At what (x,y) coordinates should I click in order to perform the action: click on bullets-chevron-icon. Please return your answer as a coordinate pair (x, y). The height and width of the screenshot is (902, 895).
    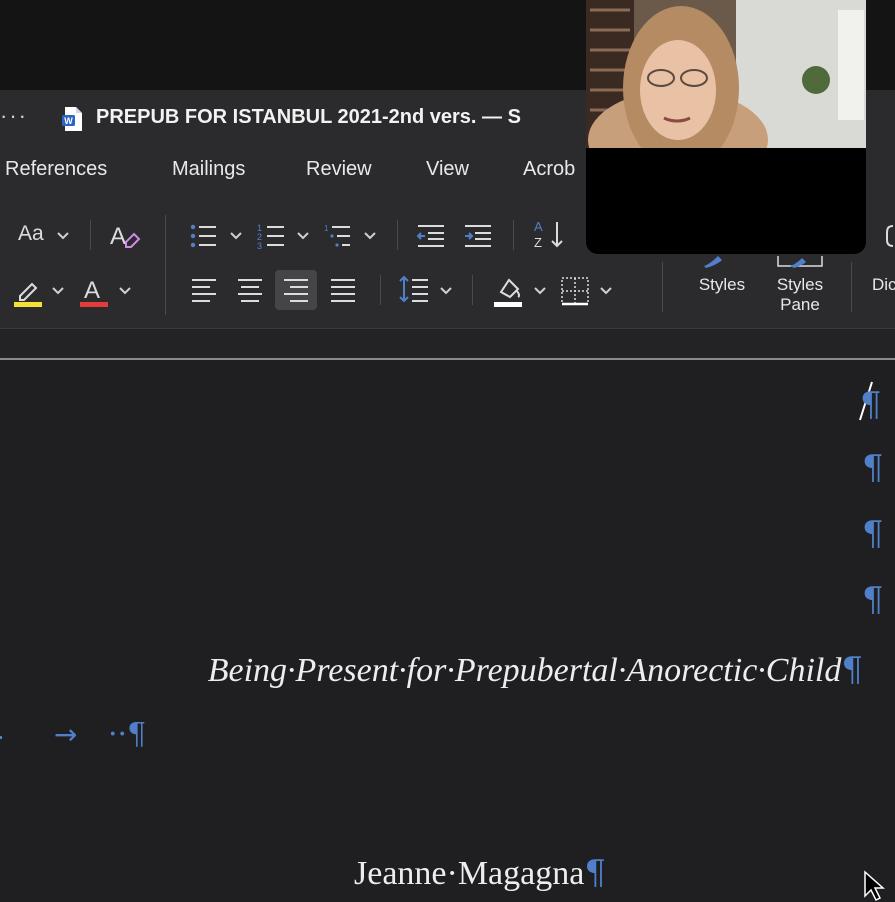
    Looking at the image, I should click on (236, 236).